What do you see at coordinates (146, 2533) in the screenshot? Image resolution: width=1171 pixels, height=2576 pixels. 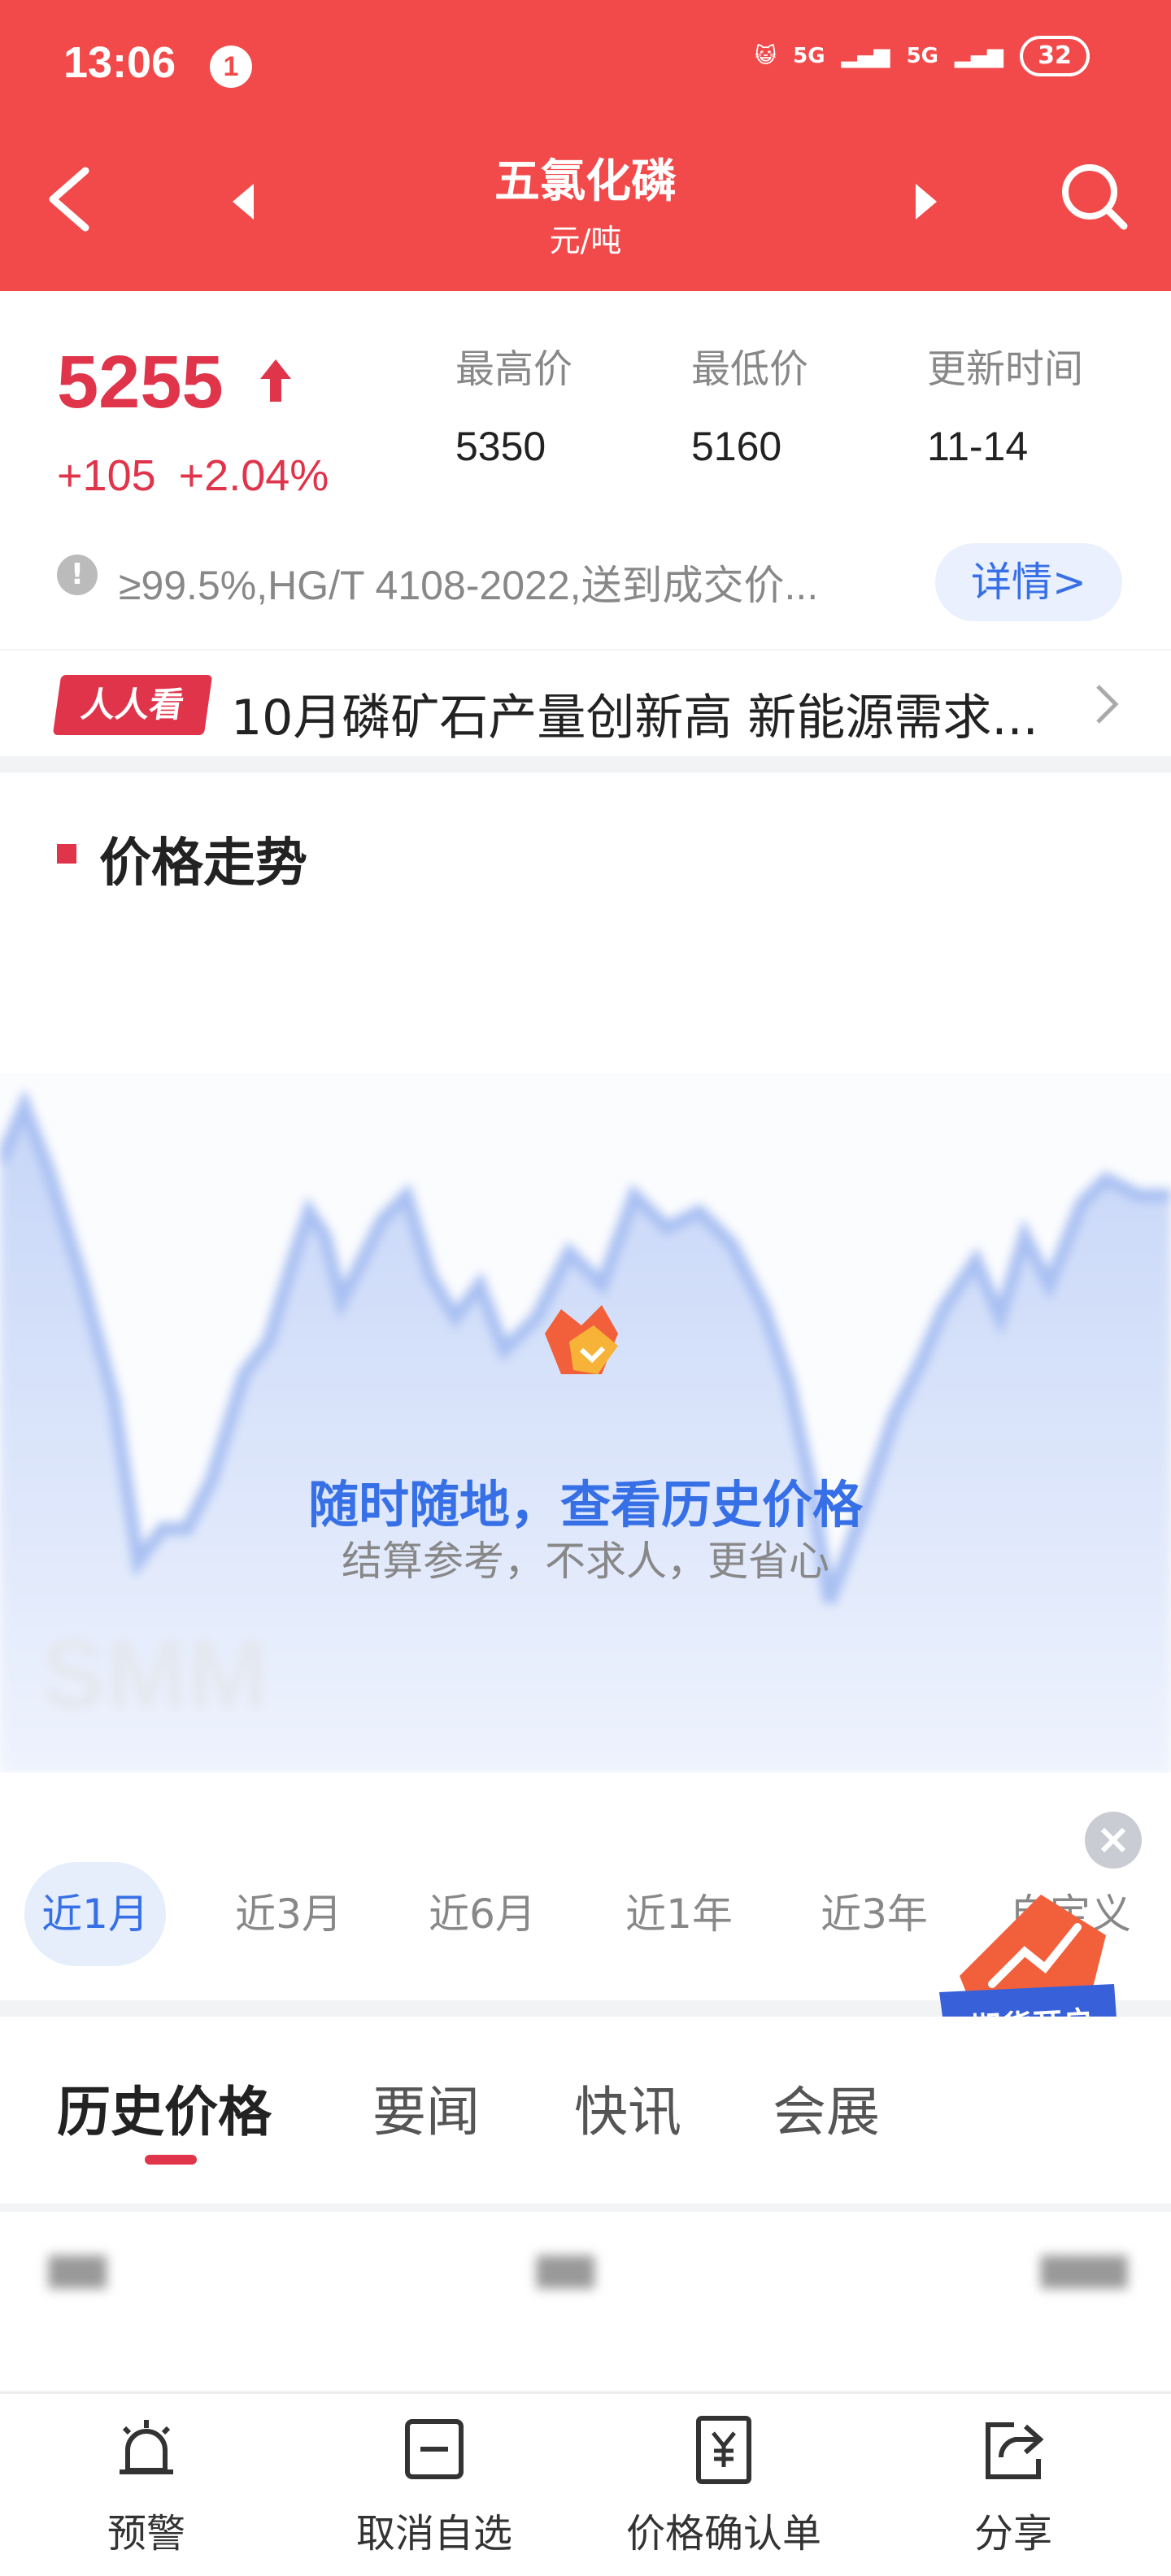 I see `alert-label: 预警` at bounding box center [146, 2533].